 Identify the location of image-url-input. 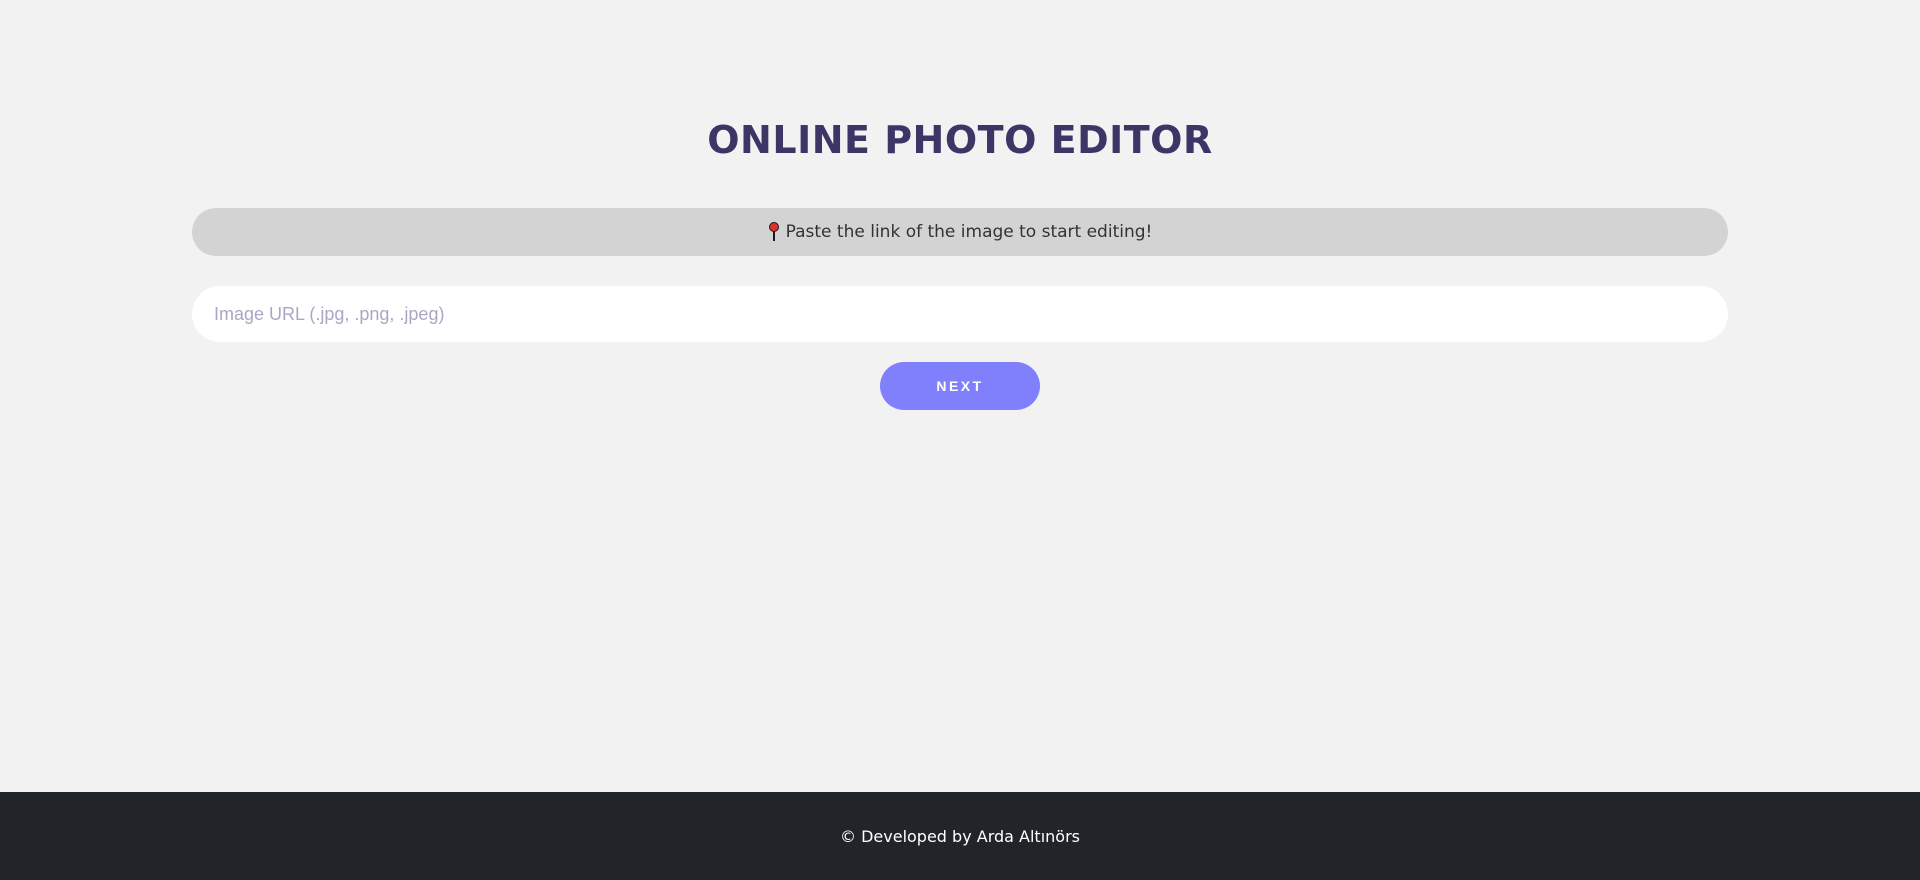
(960, 314).